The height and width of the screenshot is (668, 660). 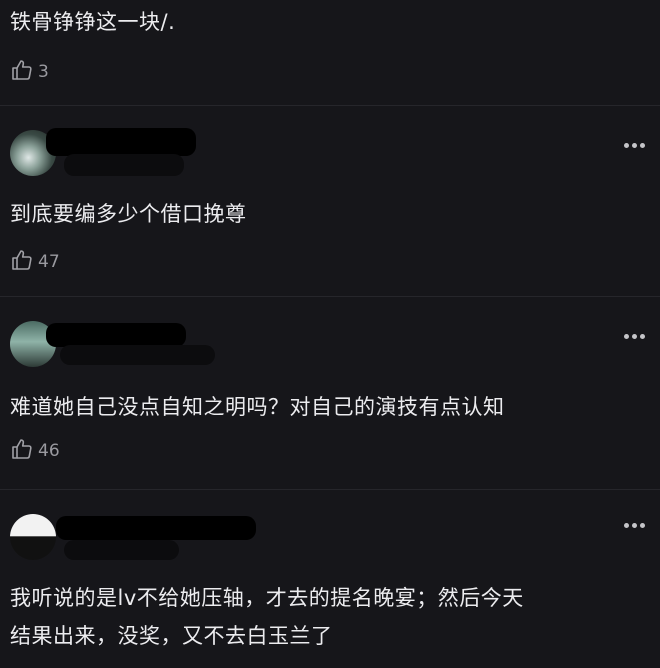 I want to click on comment-text-line-2: 结果出来，没奖，又不去白玉兰了, so click(x=171, y=636).